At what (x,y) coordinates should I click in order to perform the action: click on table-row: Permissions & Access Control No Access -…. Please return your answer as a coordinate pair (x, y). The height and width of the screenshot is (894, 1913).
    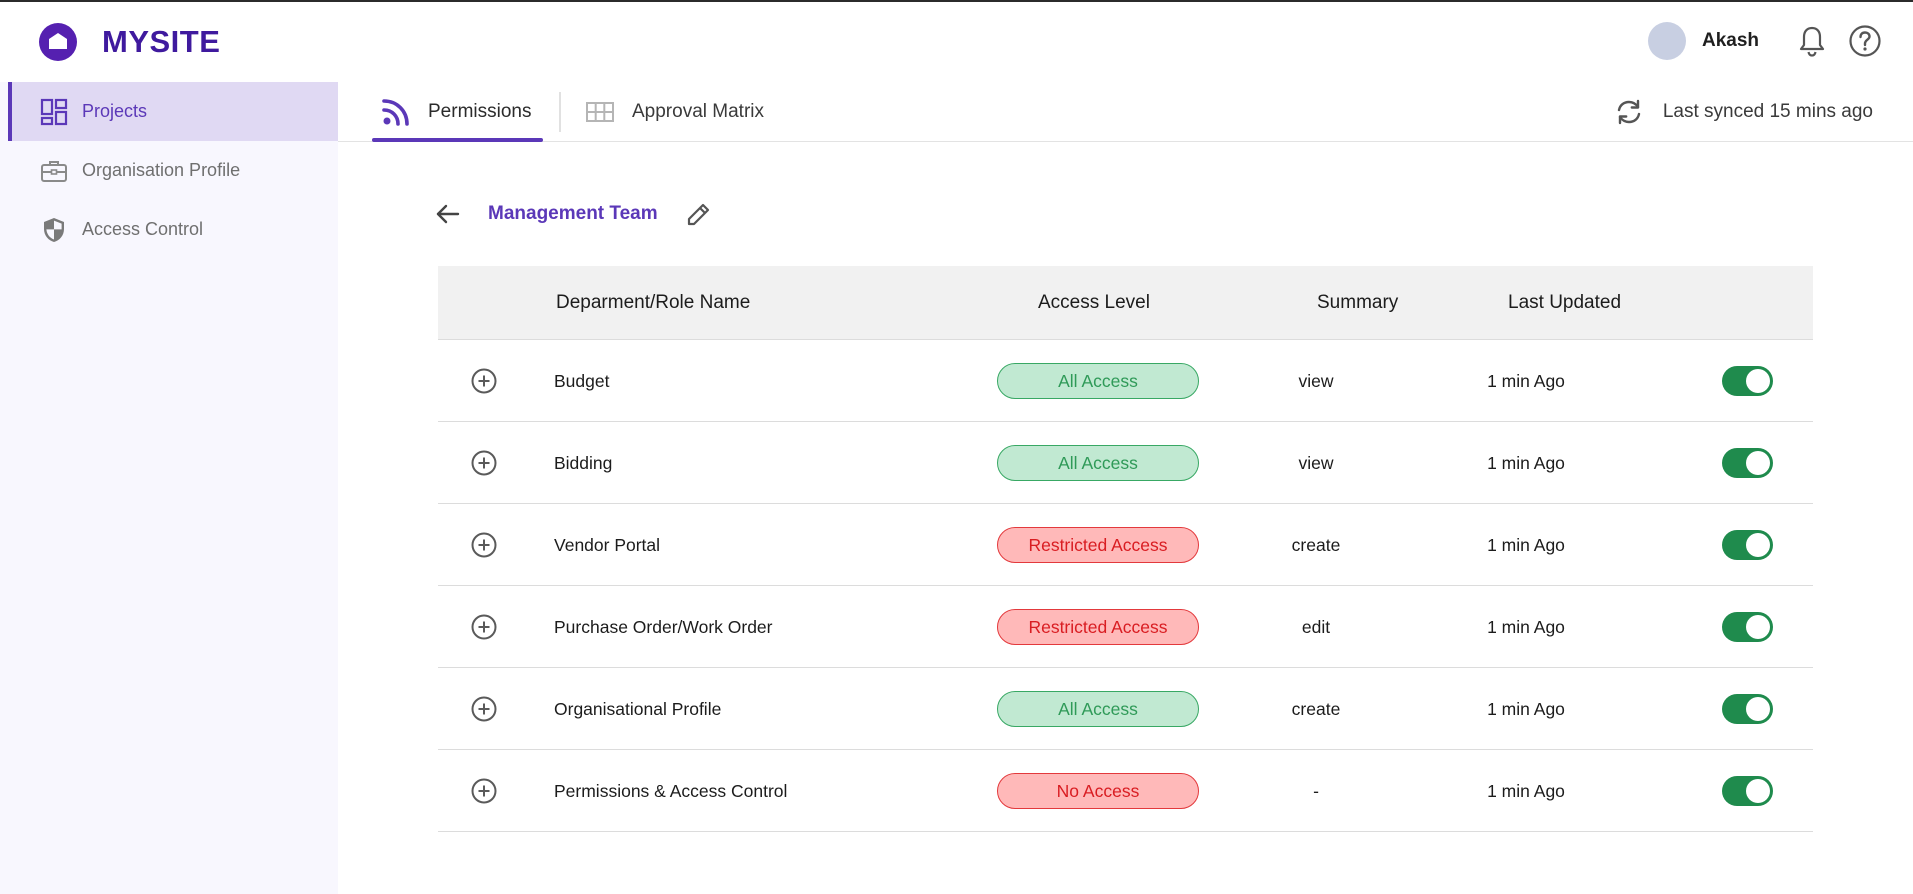
    Looking at the image, I should click on (1125, 791).